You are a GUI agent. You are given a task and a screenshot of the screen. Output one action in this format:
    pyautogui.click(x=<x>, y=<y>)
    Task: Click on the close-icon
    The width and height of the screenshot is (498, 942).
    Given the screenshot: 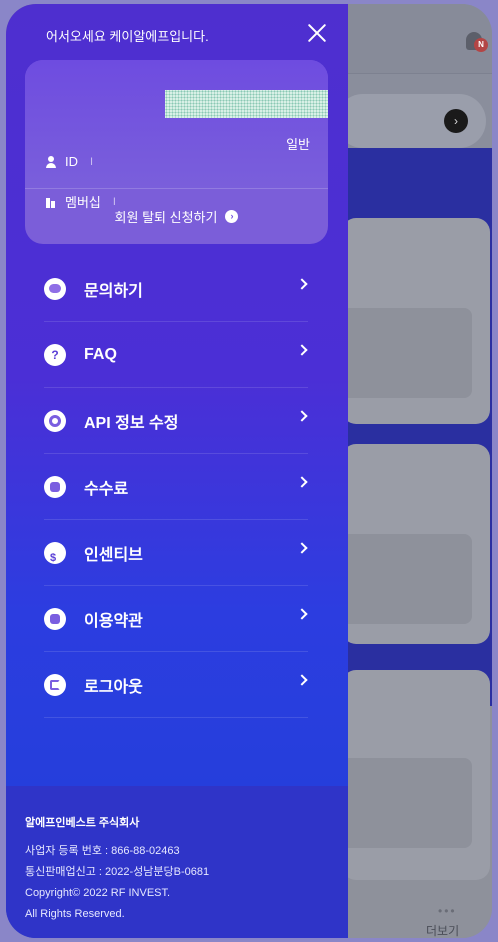 What is the action you would take?
    pyautogui.click(x=317, y=33)
    